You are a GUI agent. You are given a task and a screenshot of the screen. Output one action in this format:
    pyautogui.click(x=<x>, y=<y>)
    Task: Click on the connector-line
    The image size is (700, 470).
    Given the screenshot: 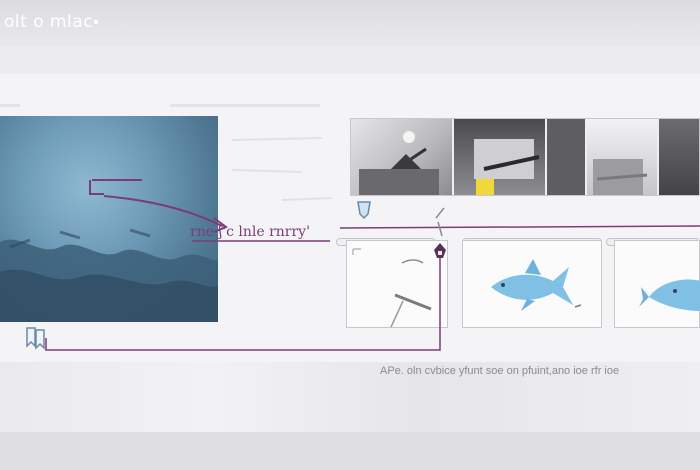 What is the action you would take?
    pyautogui.click(x=519, y=227)
    